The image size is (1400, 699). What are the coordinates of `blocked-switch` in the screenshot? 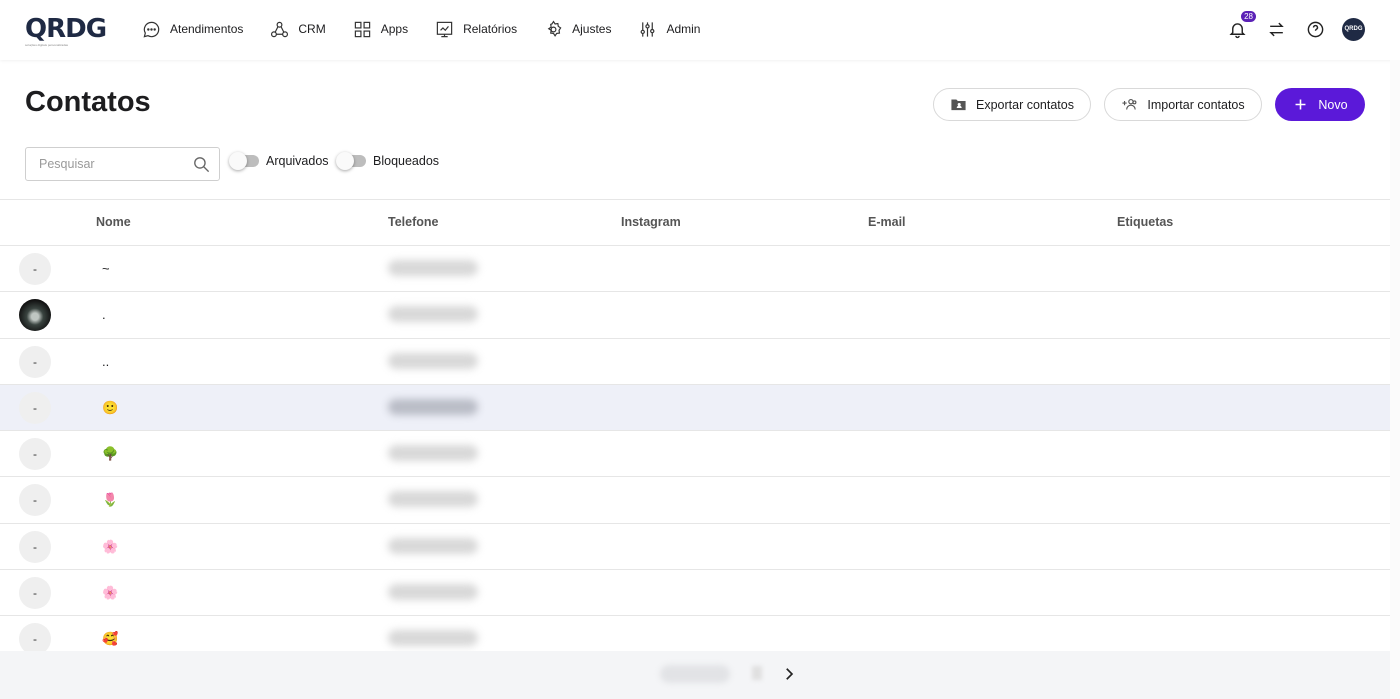 It's located at (351, 161).